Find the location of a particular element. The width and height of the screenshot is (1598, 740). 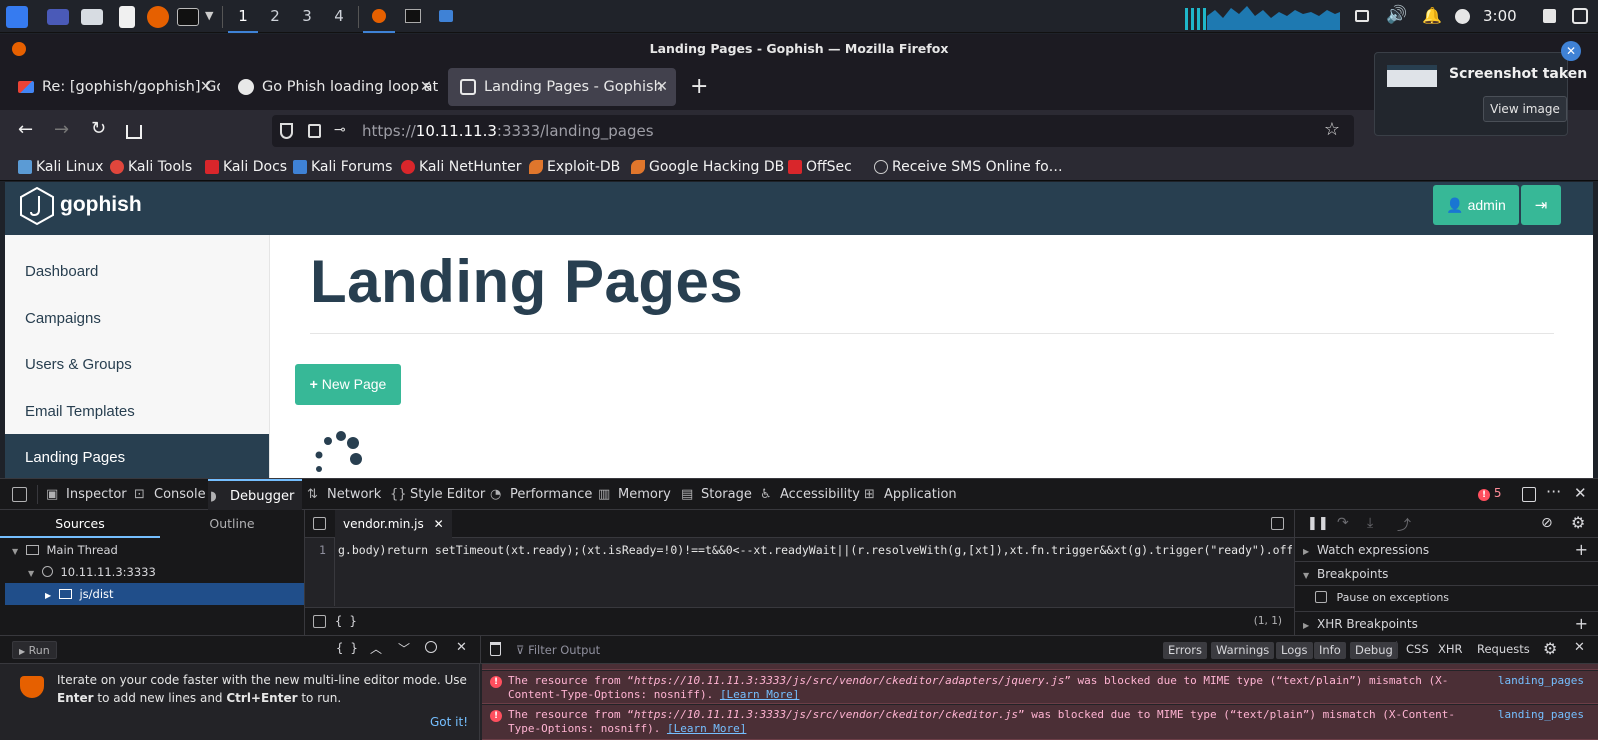

close-devtools-icon: ✕ is located at coordinates (1580, 493).